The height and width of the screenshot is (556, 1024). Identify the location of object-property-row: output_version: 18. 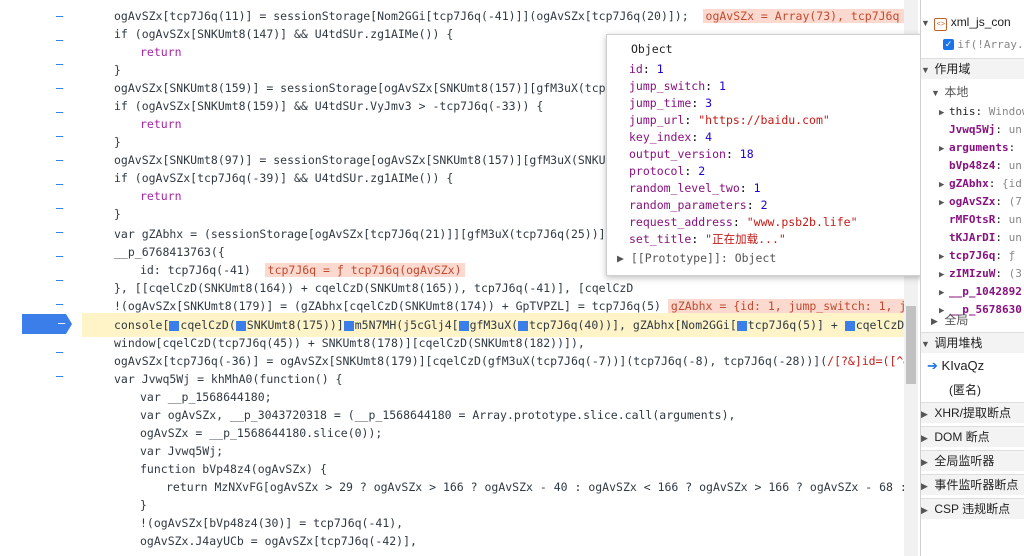
(691, 154).